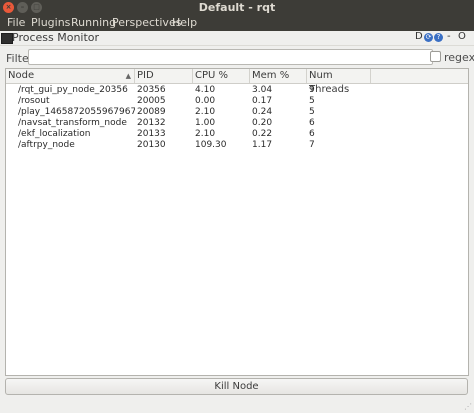  Describe the element at coordinates (339, 82) in the screenshot. I see `column-header-threads: Num Threads` at that location.